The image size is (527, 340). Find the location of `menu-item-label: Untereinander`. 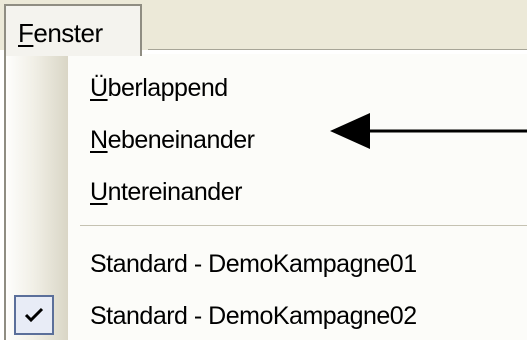

menu-item-label: Untereinander is located at coordinates (166, 192).